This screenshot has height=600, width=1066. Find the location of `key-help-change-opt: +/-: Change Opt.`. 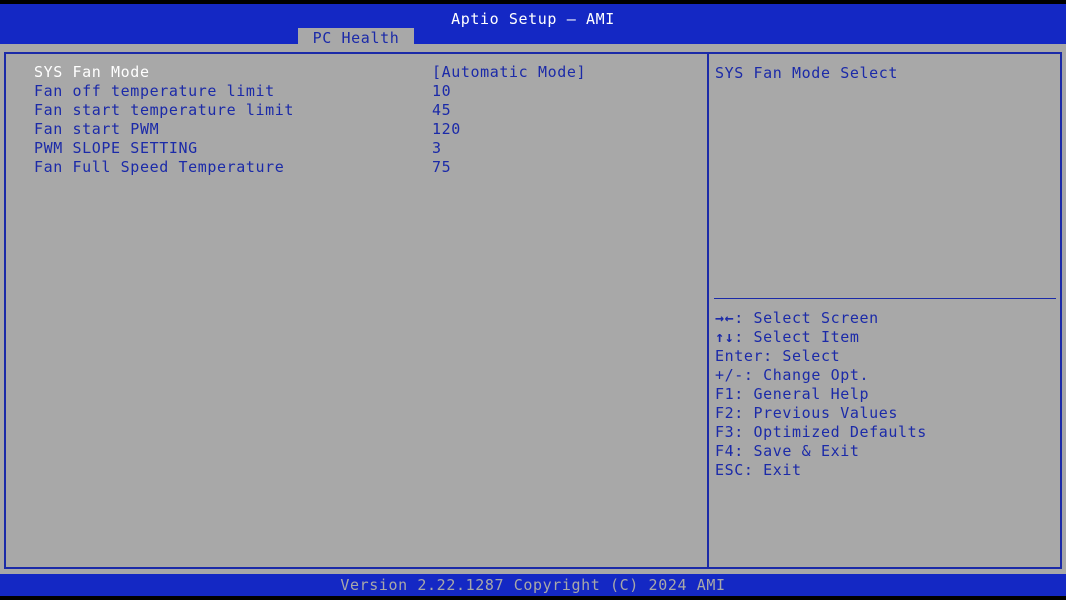

key-help-change-opt: +/-: Change Opt. is located at coordinates (821, 375).